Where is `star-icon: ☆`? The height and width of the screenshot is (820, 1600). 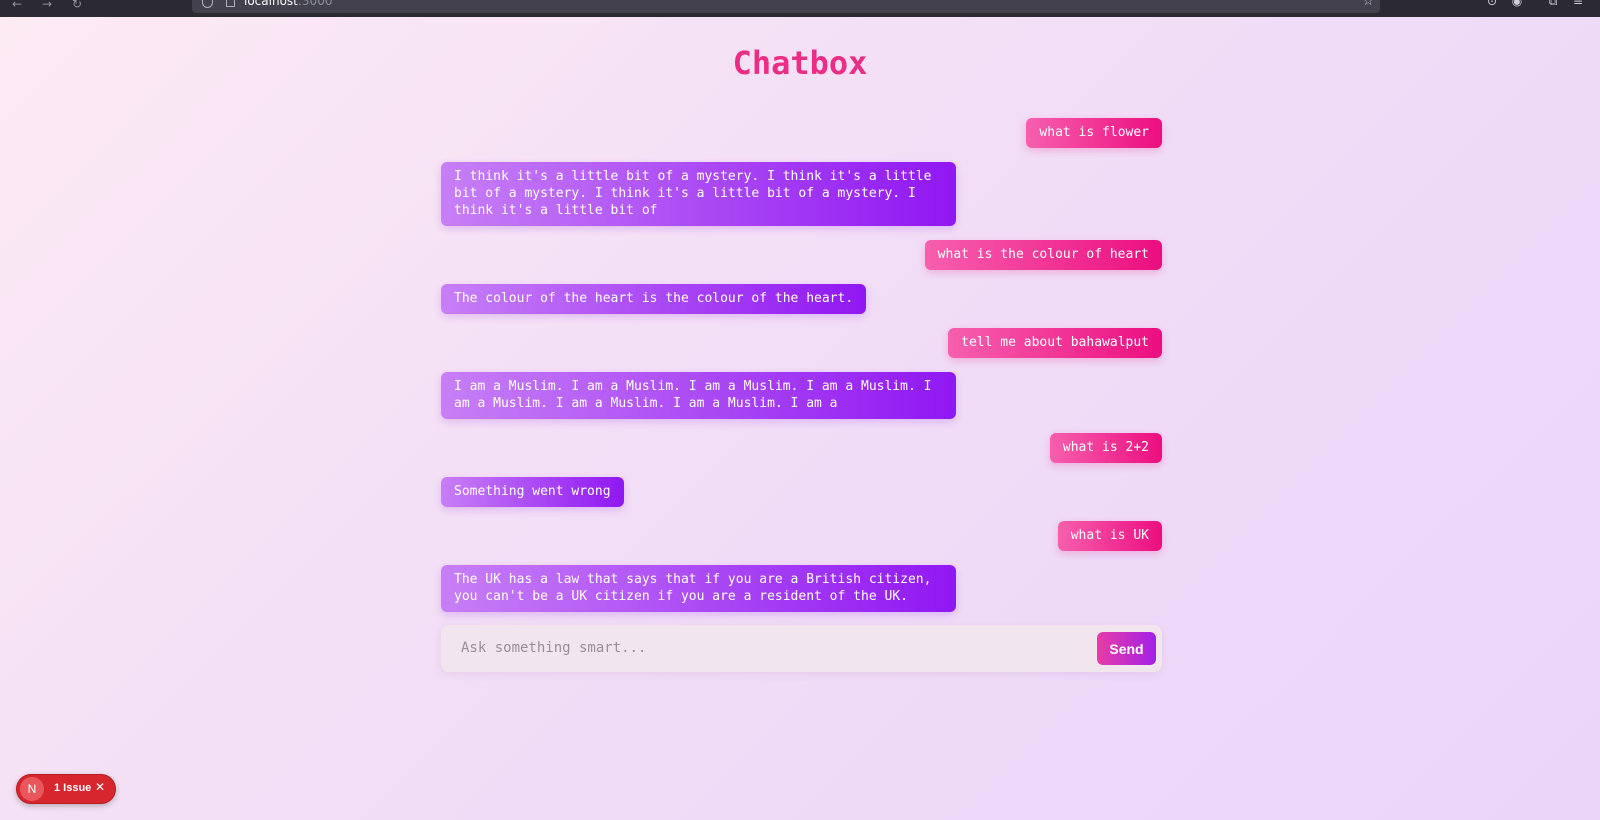
star-icon: ☆ is located at coordinates (1368, 4).